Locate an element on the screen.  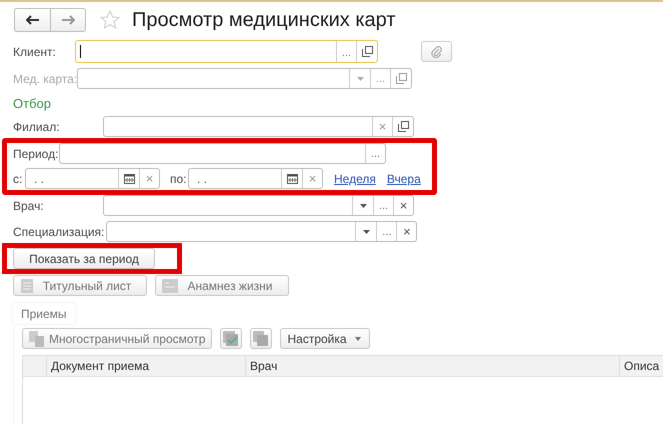
document-icon is located at coordinates (27, 285).